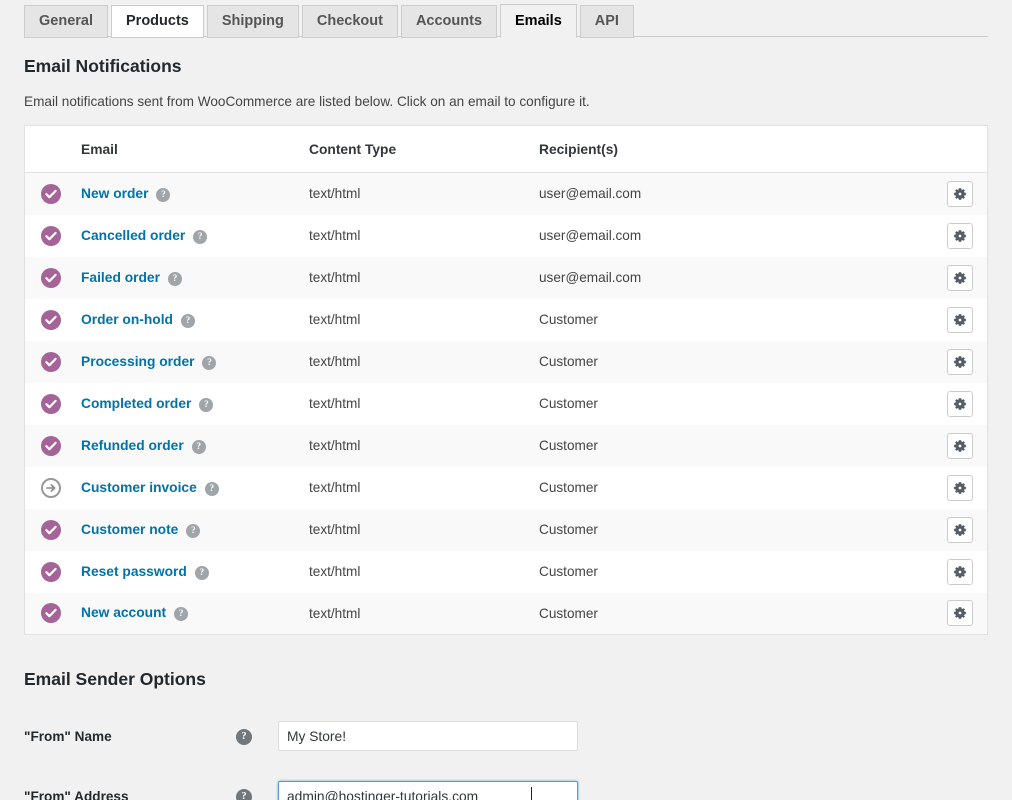 This screenshot has height=800, width=1012. I want to click on tab-products: Products, so click(157, 21).